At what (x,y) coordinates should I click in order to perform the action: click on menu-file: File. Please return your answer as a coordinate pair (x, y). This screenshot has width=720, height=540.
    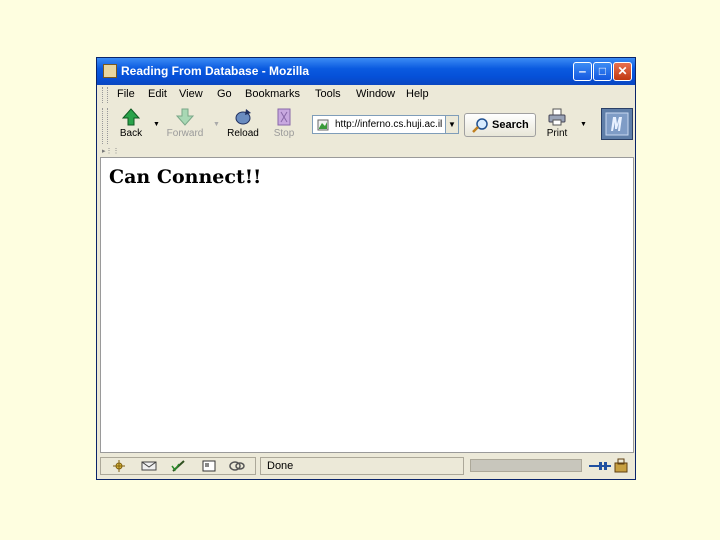
    Looking at the image, I should click on (126, 94).